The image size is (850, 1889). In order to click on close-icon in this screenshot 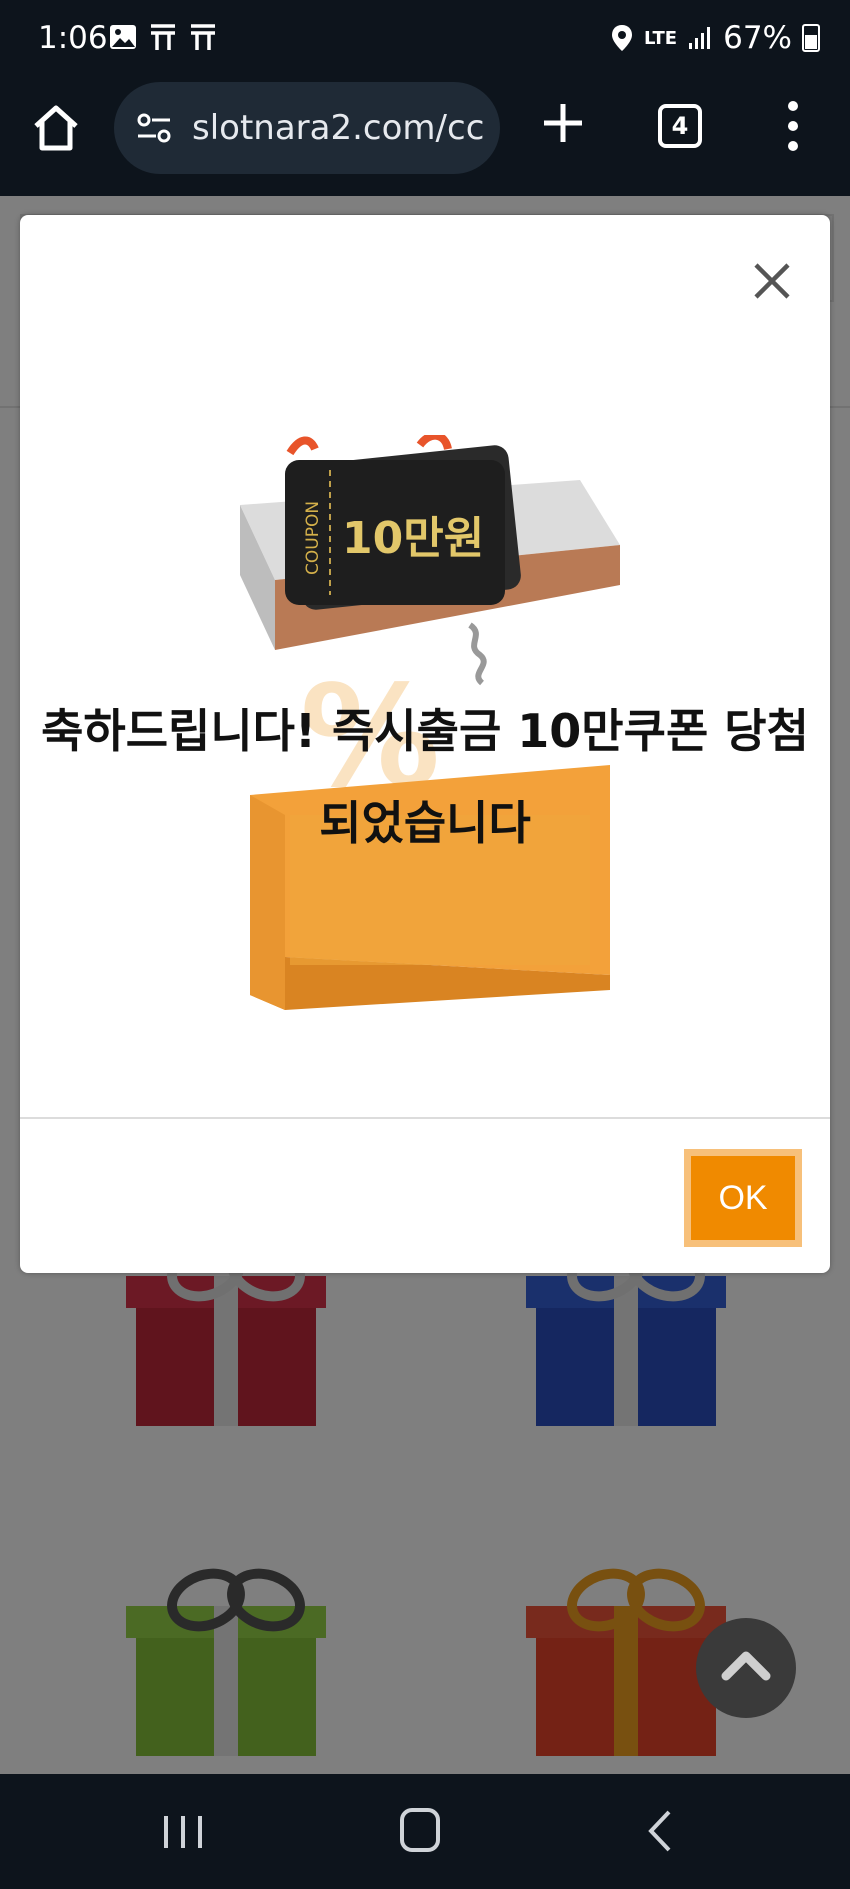, I will do `click(772, 281)`.